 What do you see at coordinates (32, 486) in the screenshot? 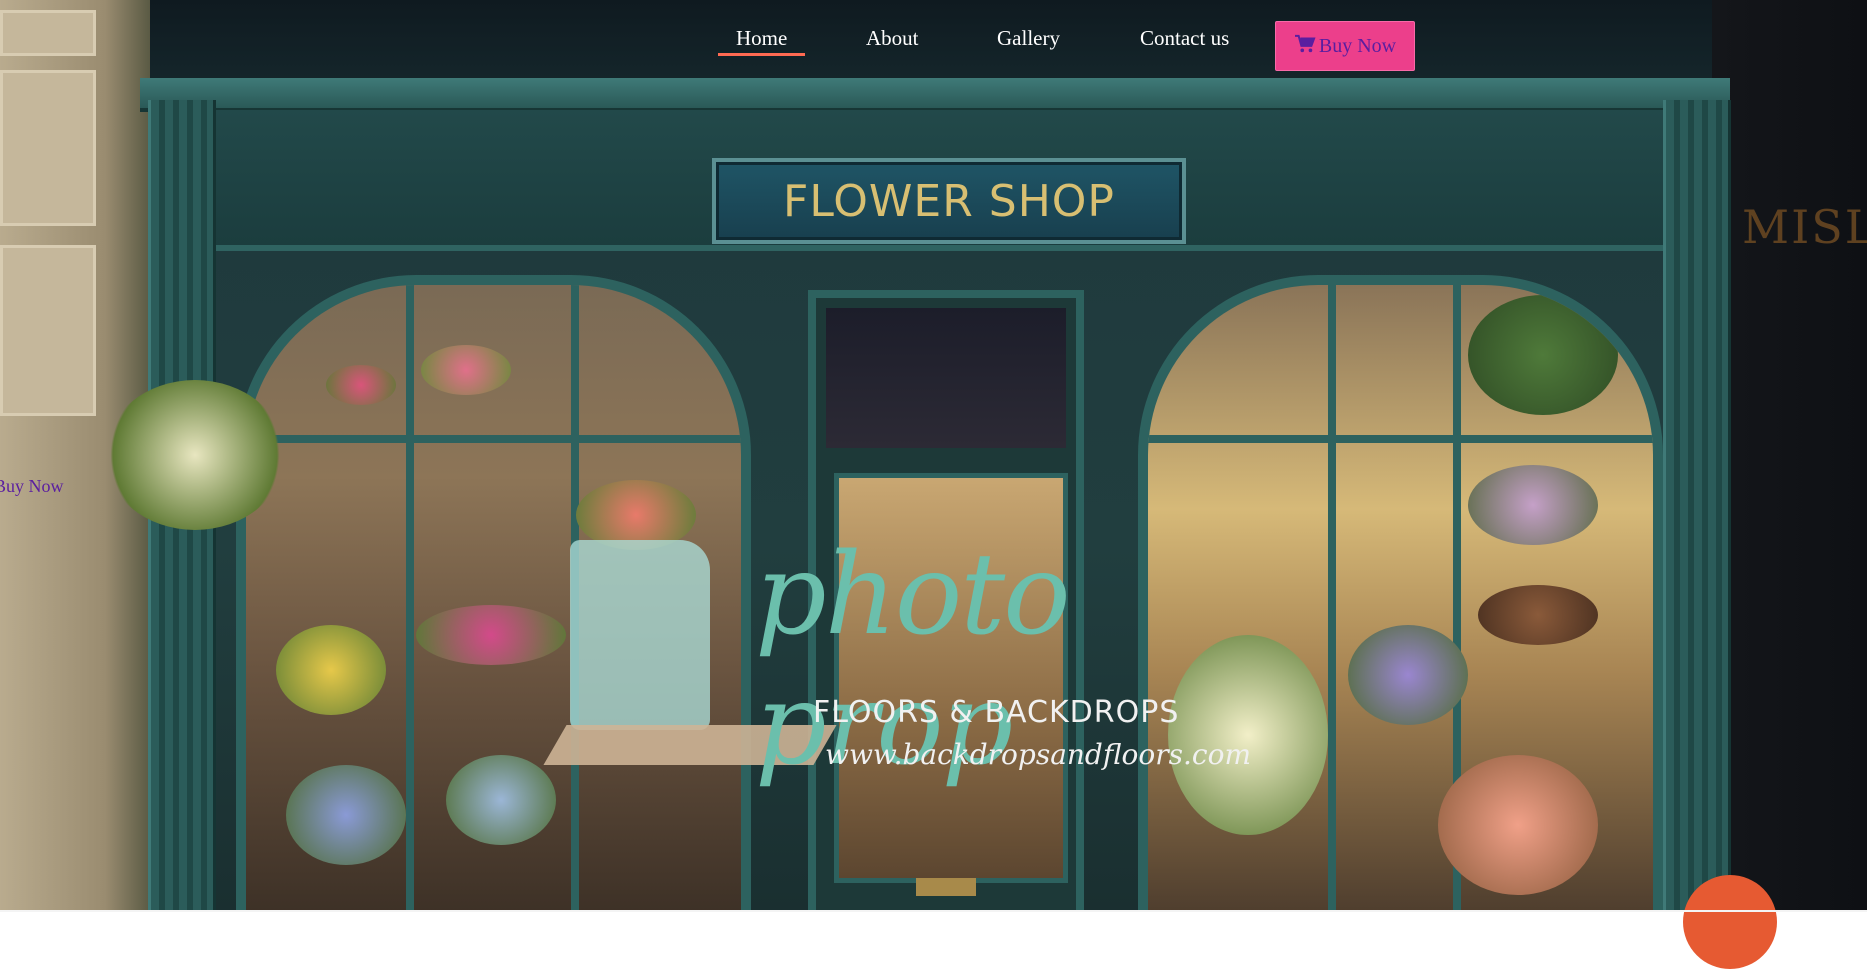
I see `side-buy-now-link: Buy Now` at bounding box center [32, 486].